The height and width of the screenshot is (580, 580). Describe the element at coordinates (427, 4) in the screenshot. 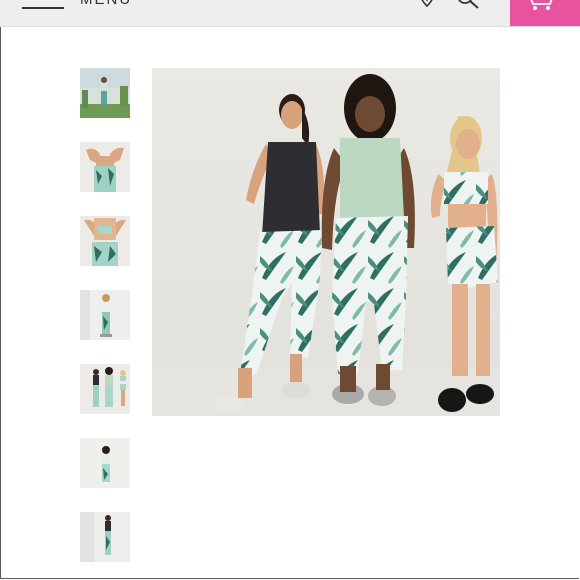

I see `heart-icon` at that location.